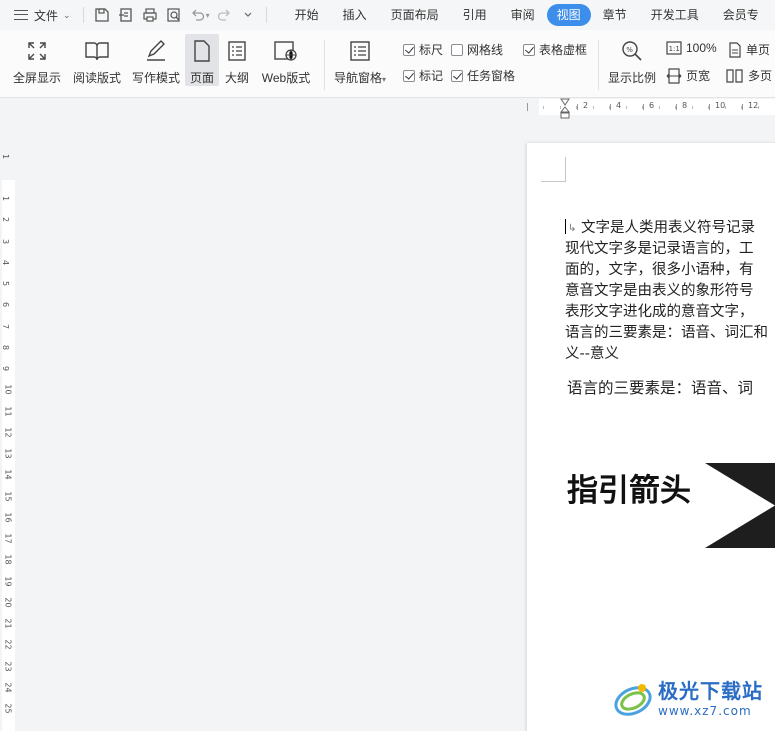 The height and width of the screenshot is (731, 775). I want to click on print-button, so click(150, 15).